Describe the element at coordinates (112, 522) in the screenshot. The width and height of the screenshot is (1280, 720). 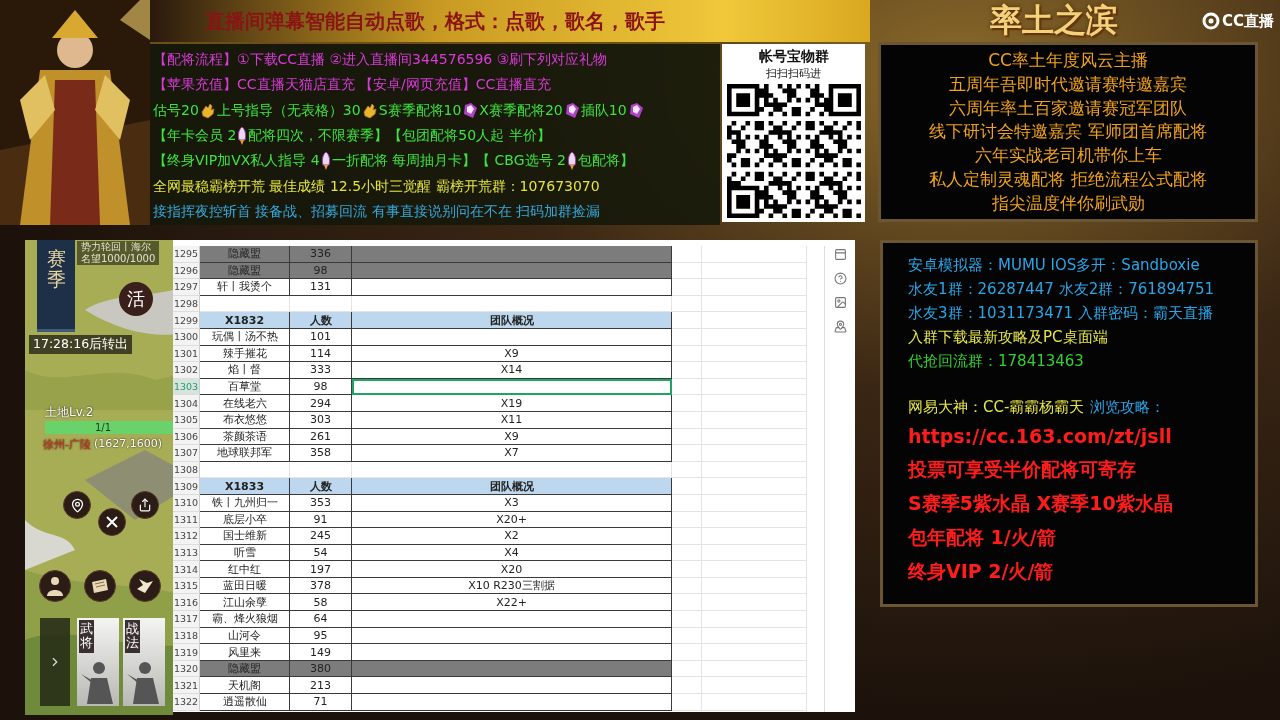
I see `cross-icon` at that location.